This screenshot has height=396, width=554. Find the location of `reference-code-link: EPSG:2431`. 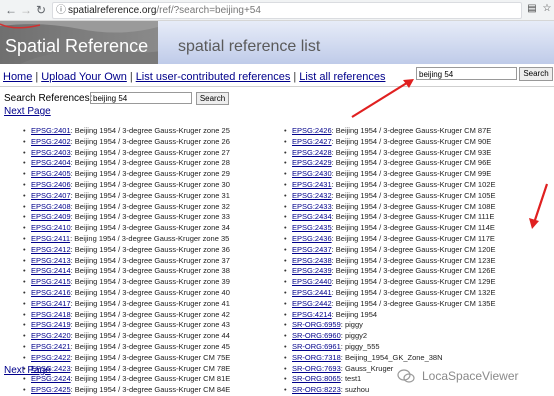

reference-code-link: EPSG:2431 is located at coordinates (312, 184).